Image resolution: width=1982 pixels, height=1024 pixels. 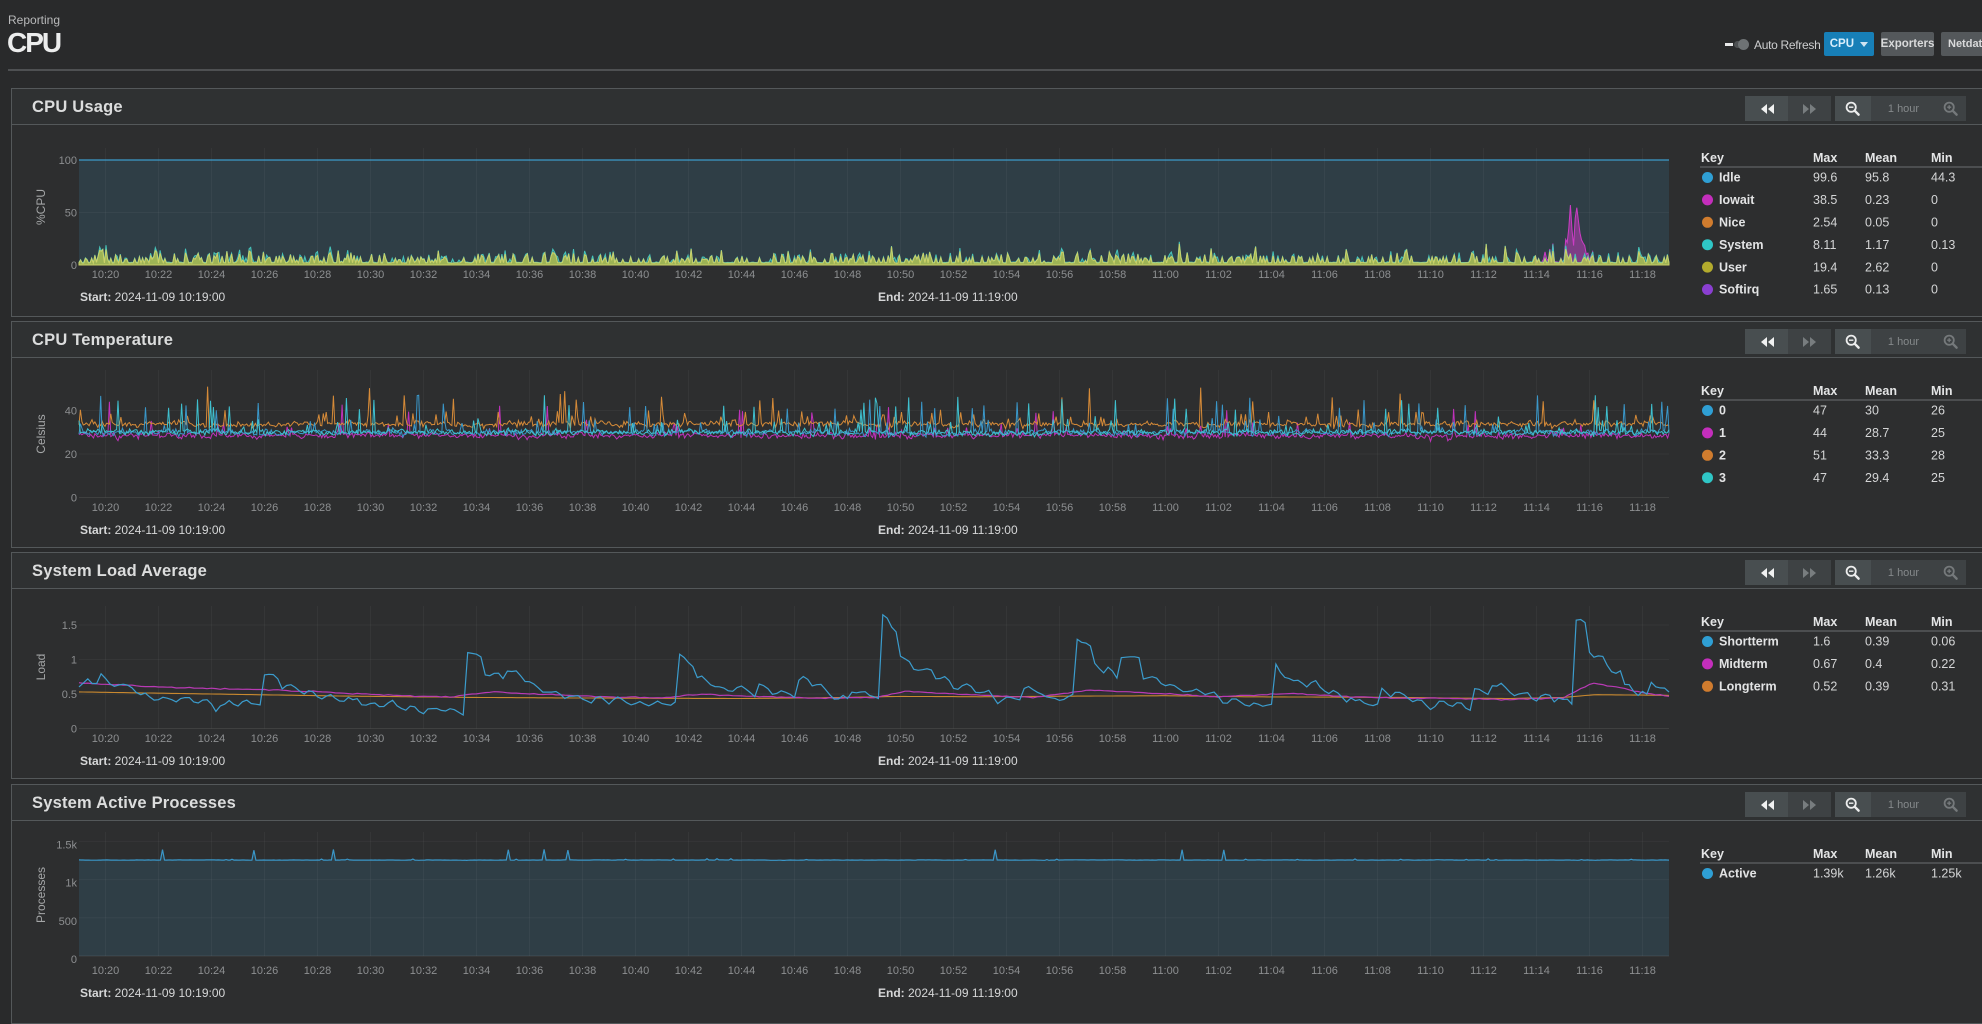 I want to click on svg-text: 25, so click(x=1938, y=478).